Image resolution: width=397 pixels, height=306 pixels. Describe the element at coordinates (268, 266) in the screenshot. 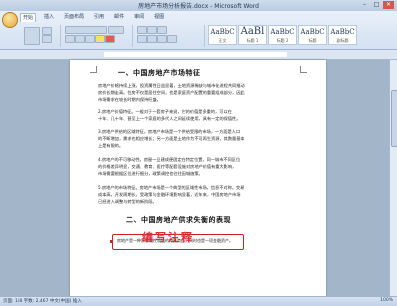

I see `cursor-overlay` at that location.